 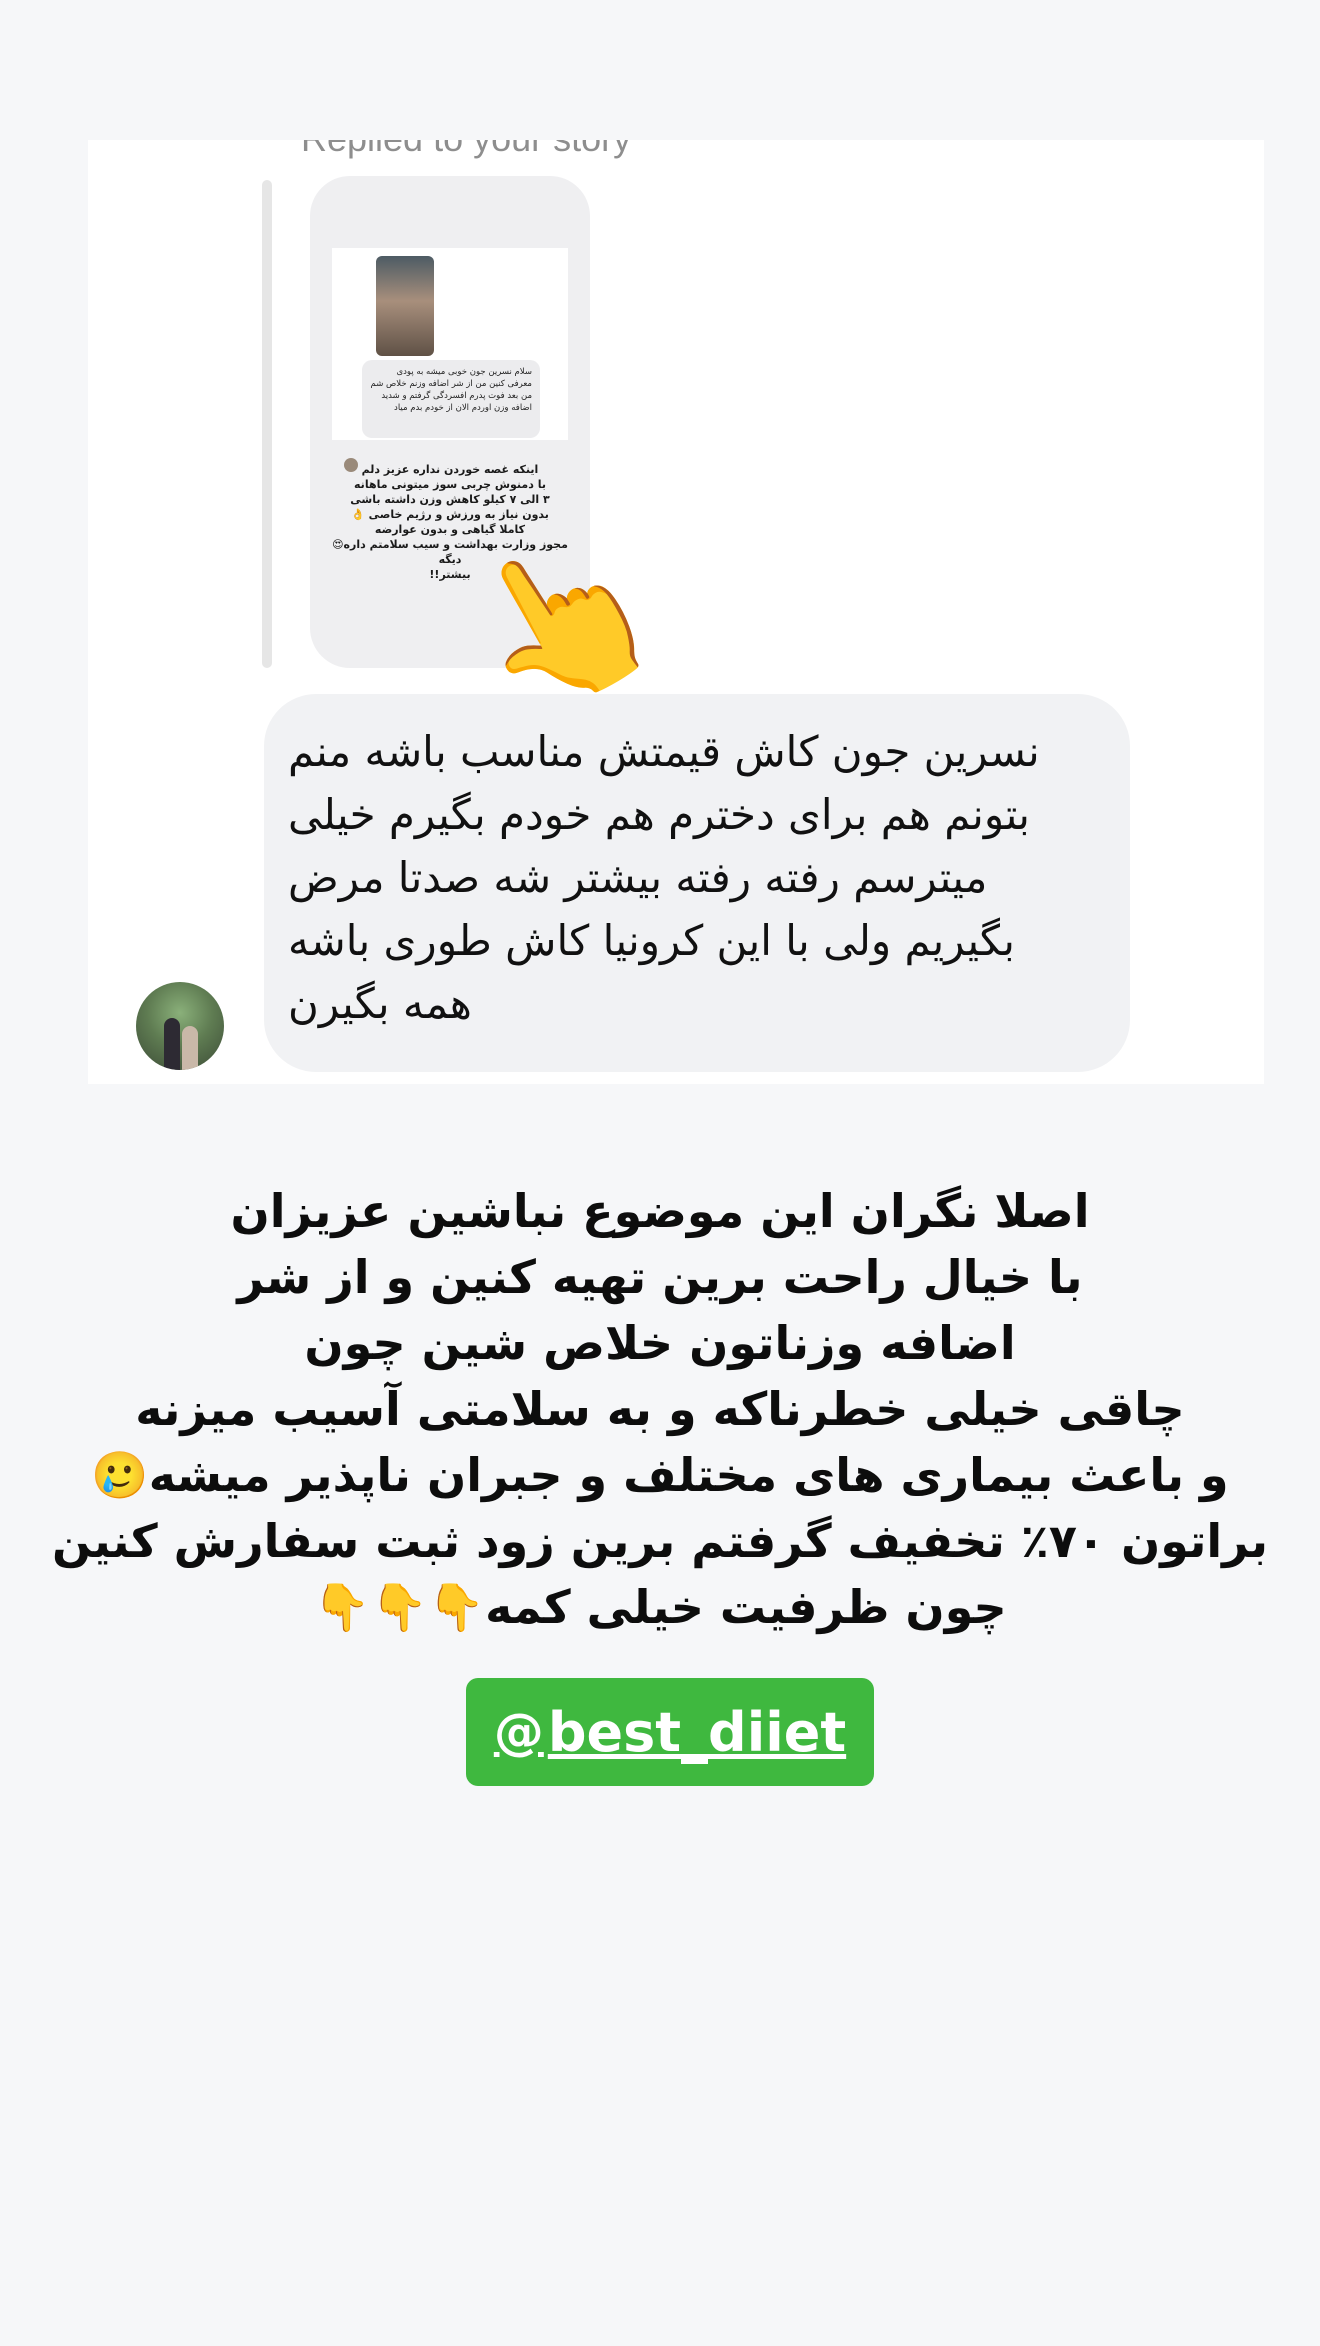 What do you see at coordinates (450, 469) in the screenshot?
I see `story-caption-line: اینکه غصه خوردن نداره عزیز دلم` at bounding box center [450, 469].